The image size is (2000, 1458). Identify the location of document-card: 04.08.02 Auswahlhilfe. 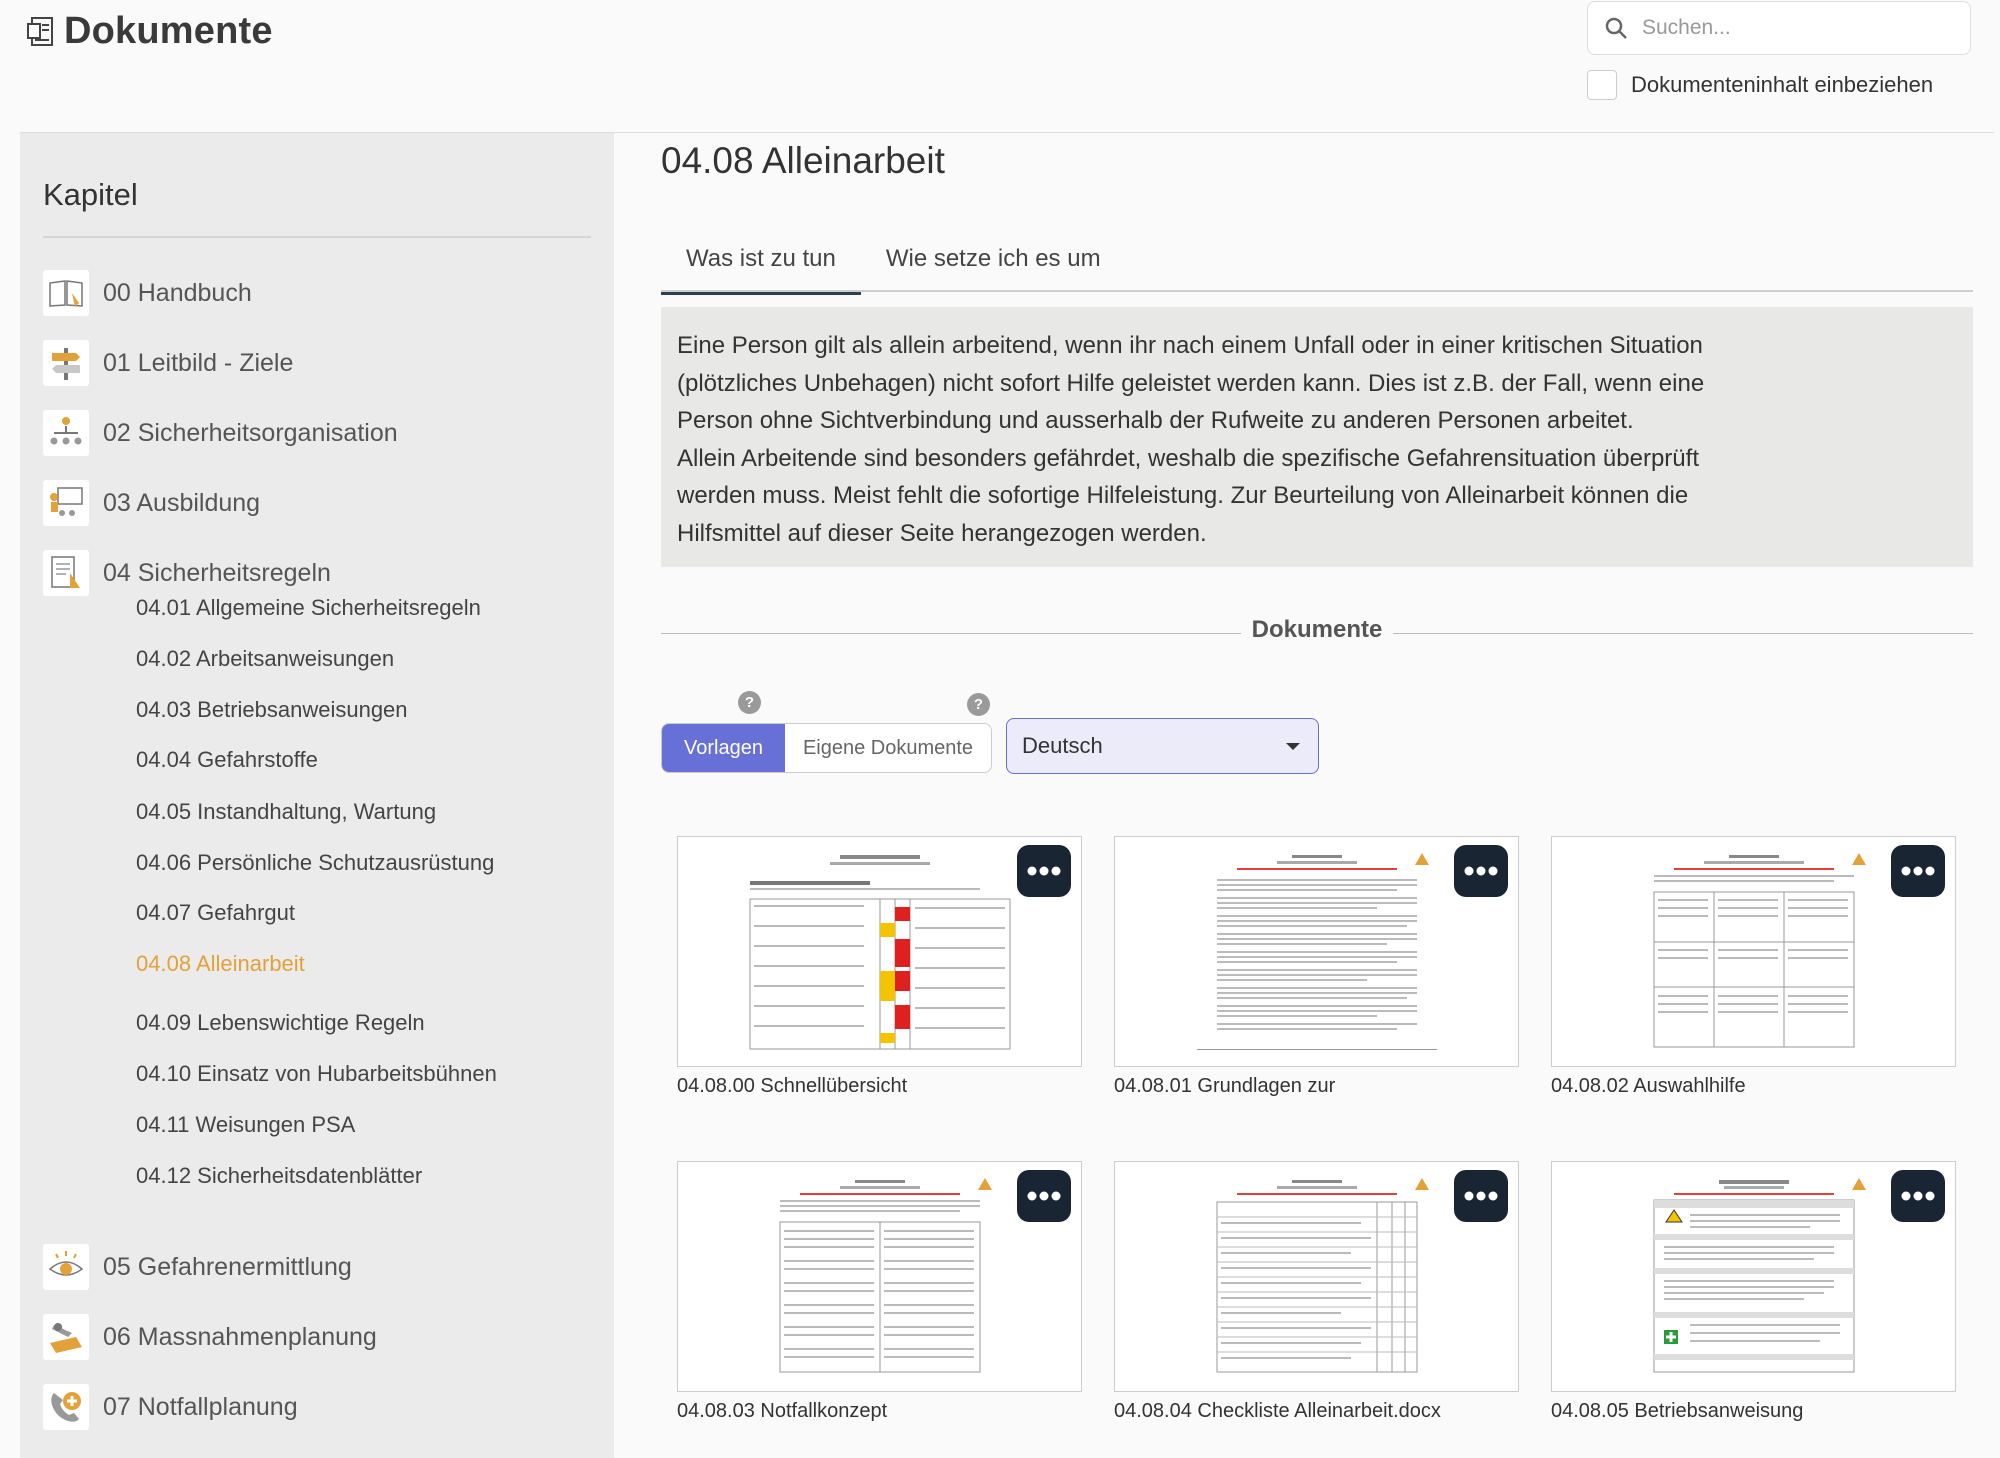
(1753, 967).